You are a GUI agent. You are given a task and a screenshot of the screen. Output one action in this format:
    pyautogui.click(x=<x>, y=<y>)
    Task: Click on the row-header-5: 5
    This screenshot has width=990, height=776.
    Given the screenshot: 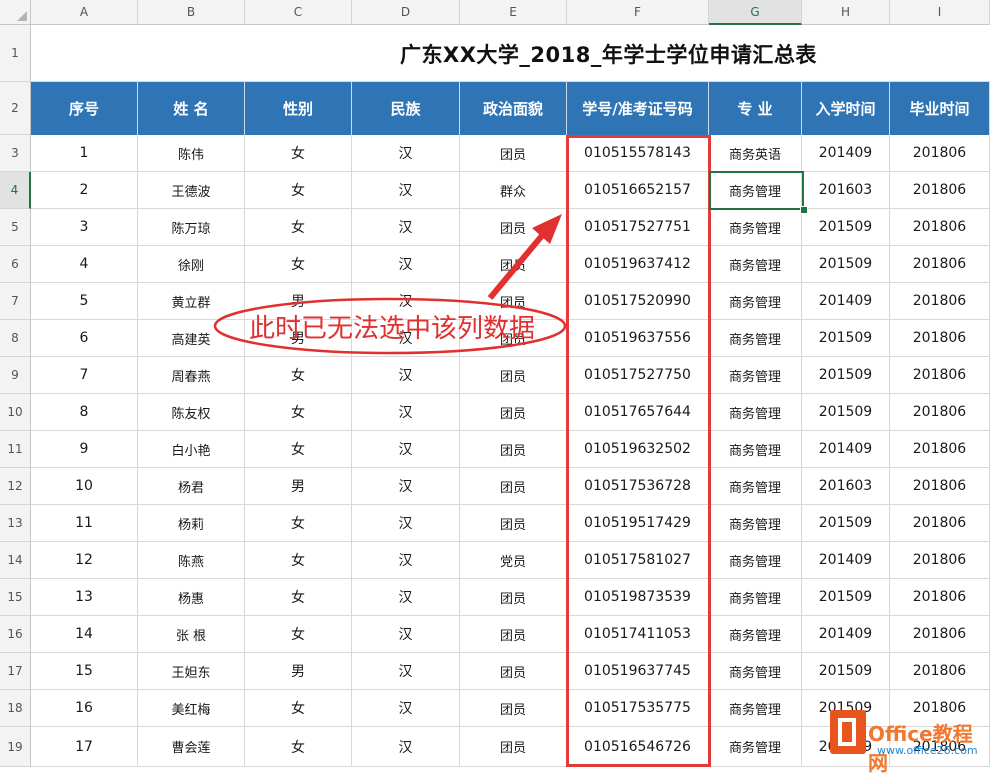 What is the action you would take?
    pyautogui.click(x=15, y=227)
    